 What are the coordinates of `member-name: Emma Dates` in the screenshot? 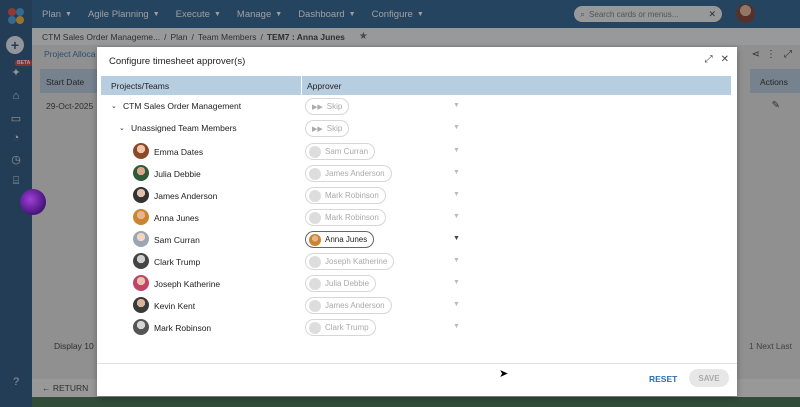 It's located at (179, 152).